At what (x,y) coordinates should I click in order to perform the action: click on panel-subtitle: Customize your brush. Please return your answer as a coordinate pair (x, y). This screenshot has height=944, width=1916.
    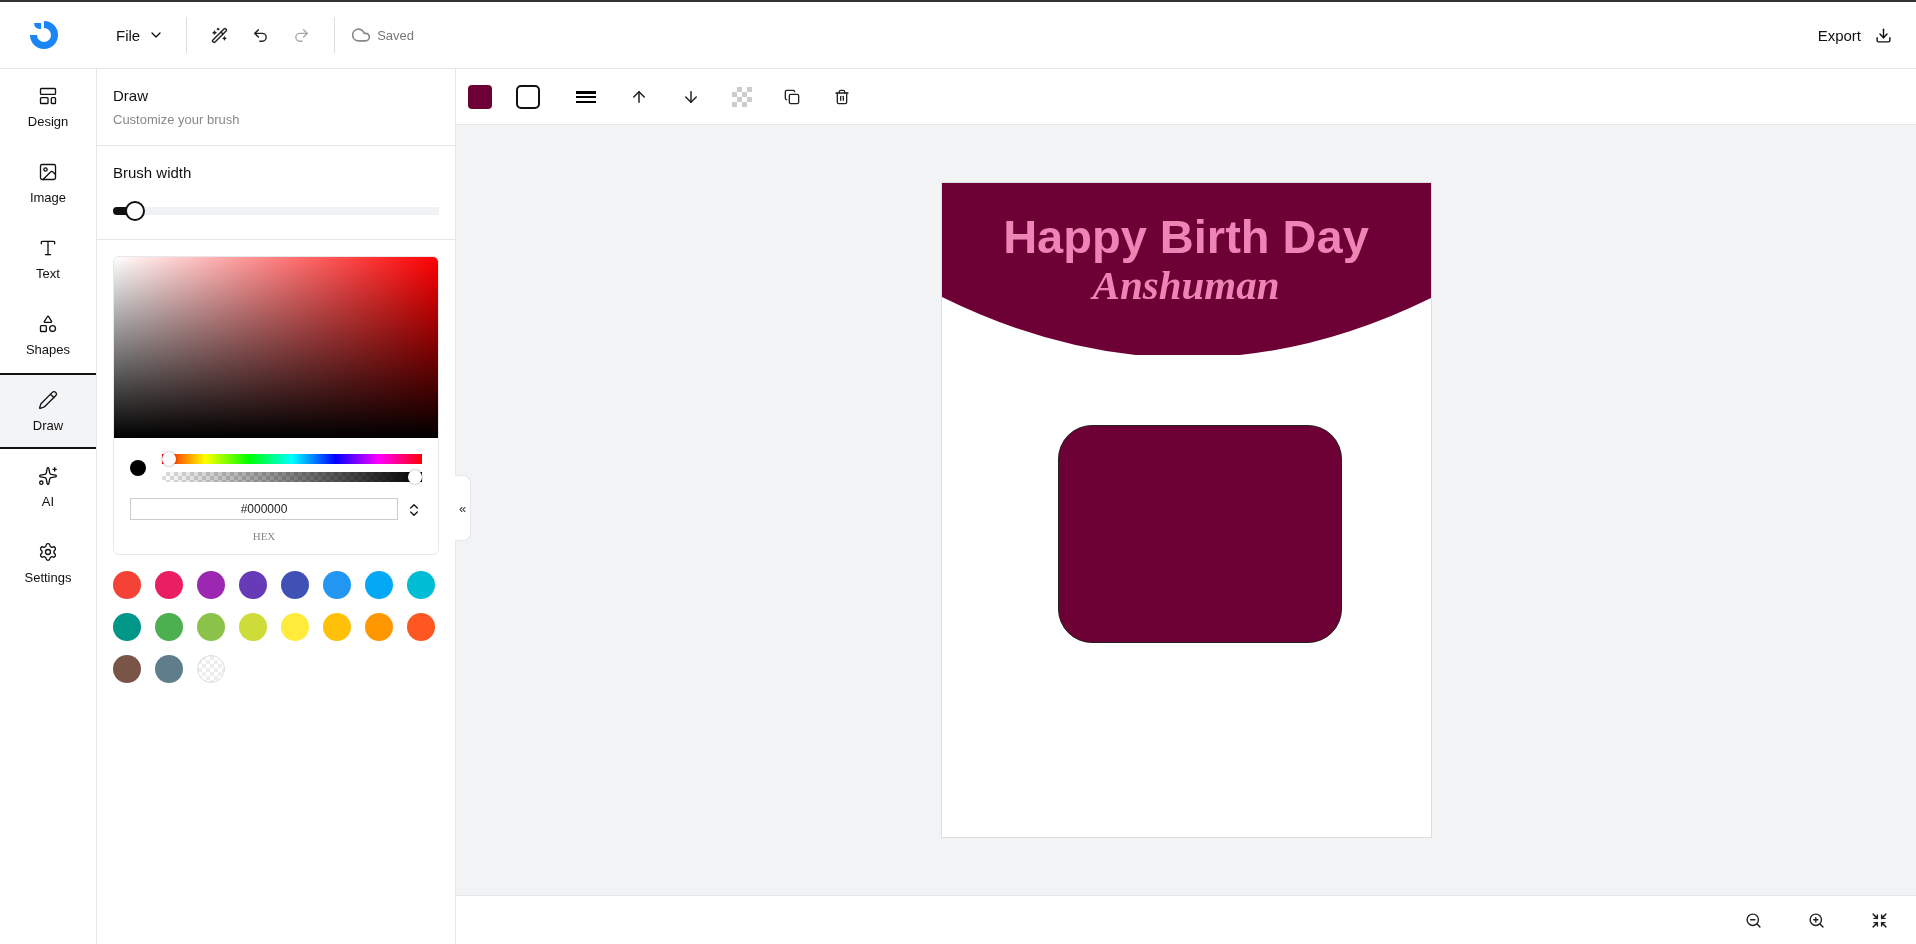
    Looking at the image, I should click on (177, 119).